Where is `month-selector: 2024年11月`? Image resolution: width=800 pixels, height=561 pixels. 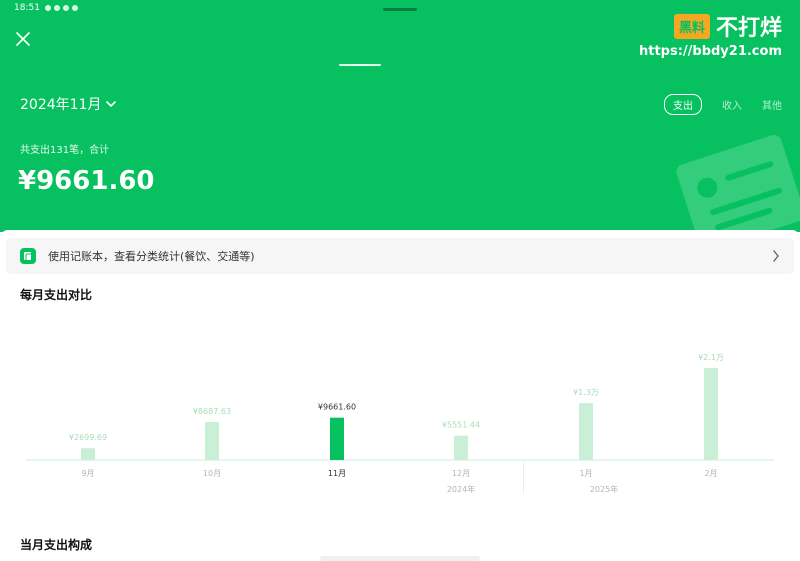
month-selector: 2024年11月 is located at coordinates (68, 104).